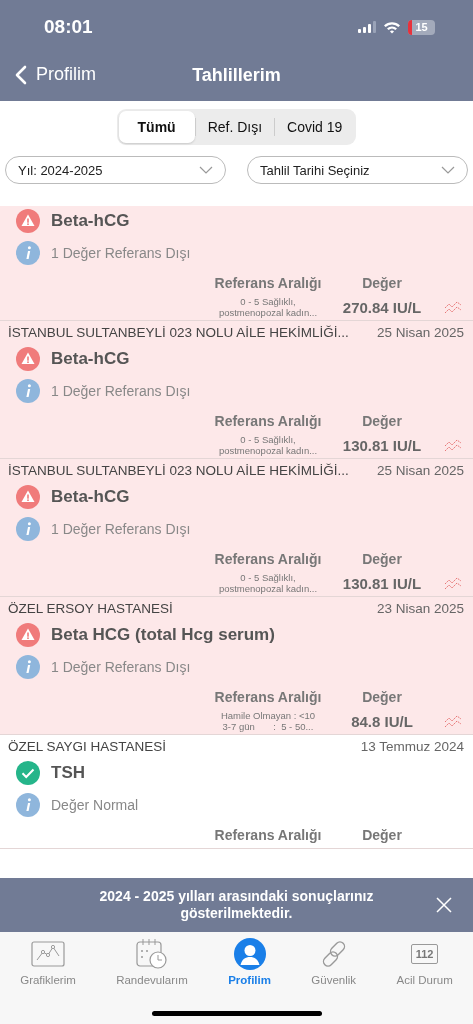 This screenshot has height=1024, width=473. What do you see at coordinates (424, 965) in the screenshot?
I see `tab-item: 112 Acil Durum` at bounding box center [424, 965].